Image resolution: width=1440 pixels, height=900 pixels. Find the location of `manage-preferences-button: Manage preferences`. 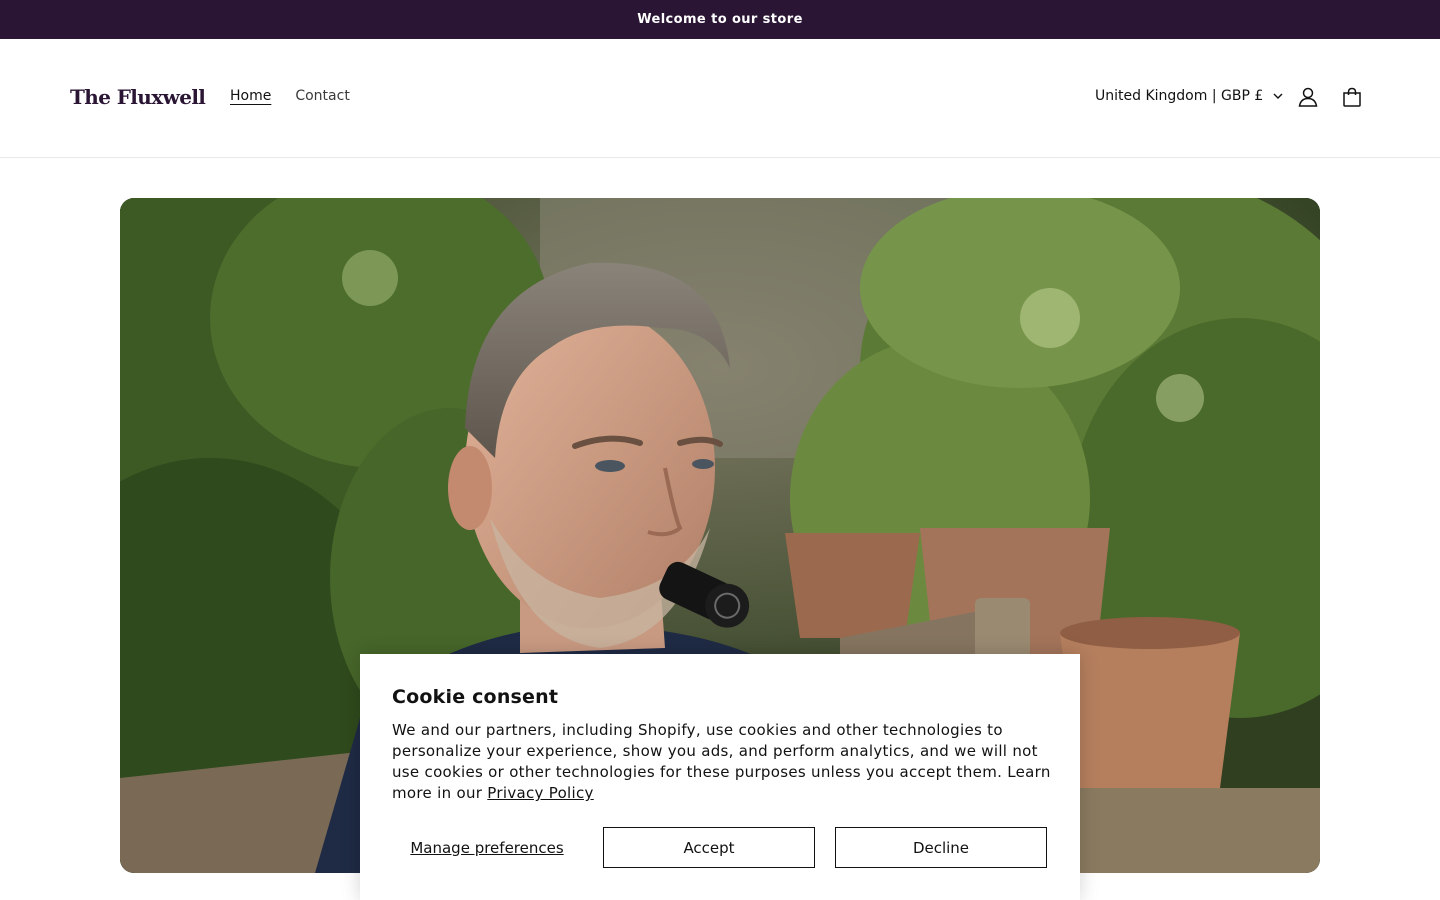

manage-preferences-button: Manage preferences is located at coordinates (487, 847).